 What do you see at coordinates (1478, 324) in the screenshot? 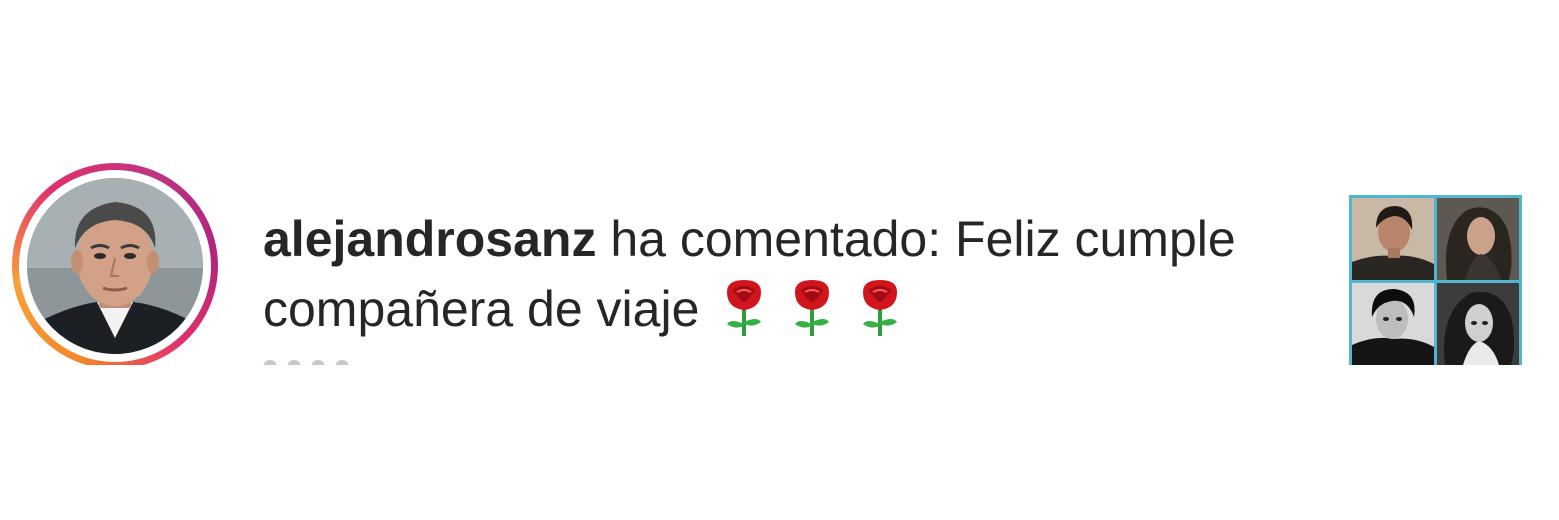
I see `thumbnail-photo-bottom-right` at bounding box center [1478, 324].